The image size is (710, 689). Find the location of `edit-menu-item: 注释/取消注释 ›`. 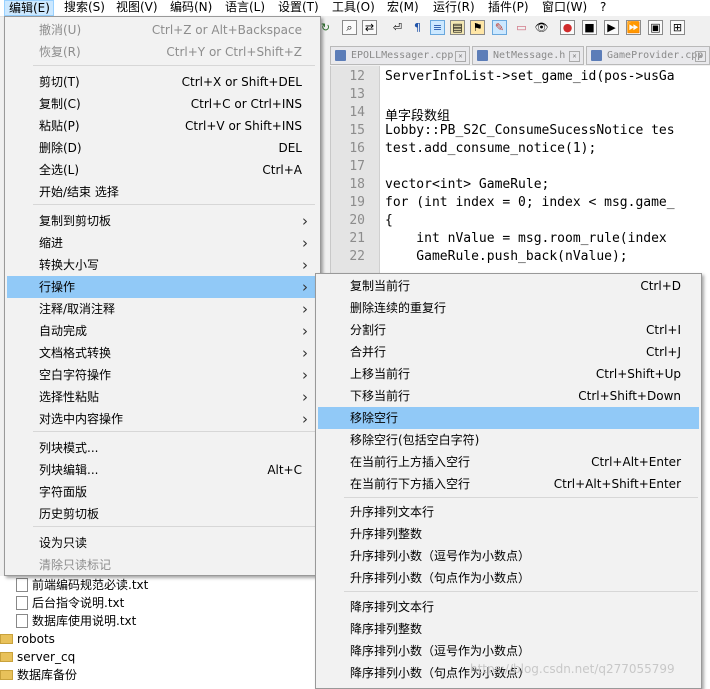

edit-menu-item: 注释/取消注释 › is located at coordinates (162, 309).